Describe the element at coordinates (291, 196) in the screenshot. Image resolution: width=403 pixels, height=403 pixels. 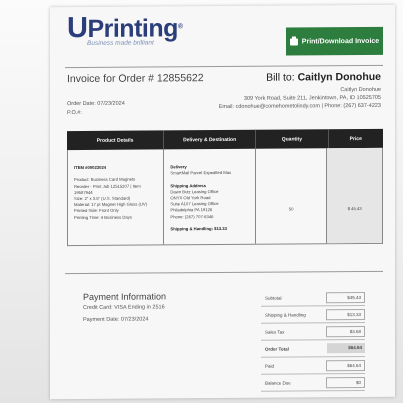
I see `quantity-cell: 50` at that location.